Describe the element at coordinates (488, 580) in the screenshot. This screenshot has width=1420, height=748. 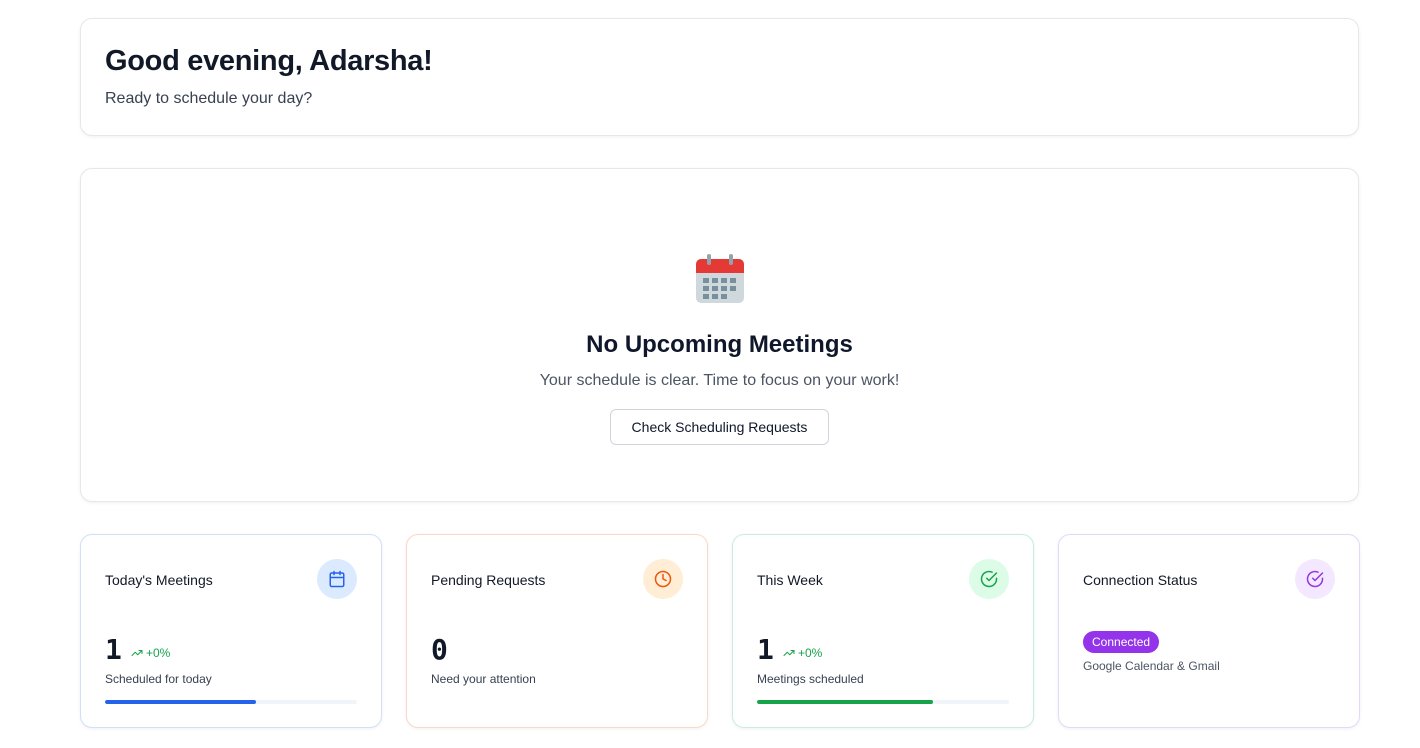
I see `stat-title: Pending Requests` at that location.